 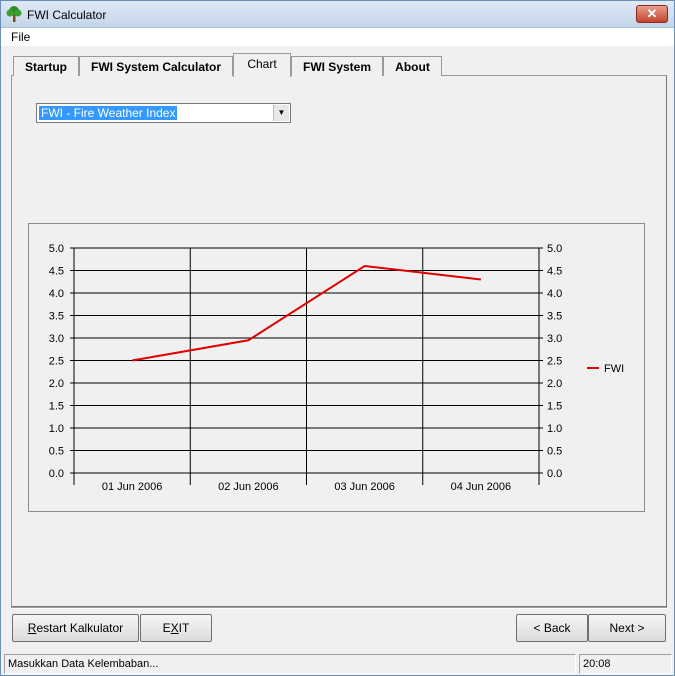 I want to click on close-button: ✕, so click(x=652, y=14).